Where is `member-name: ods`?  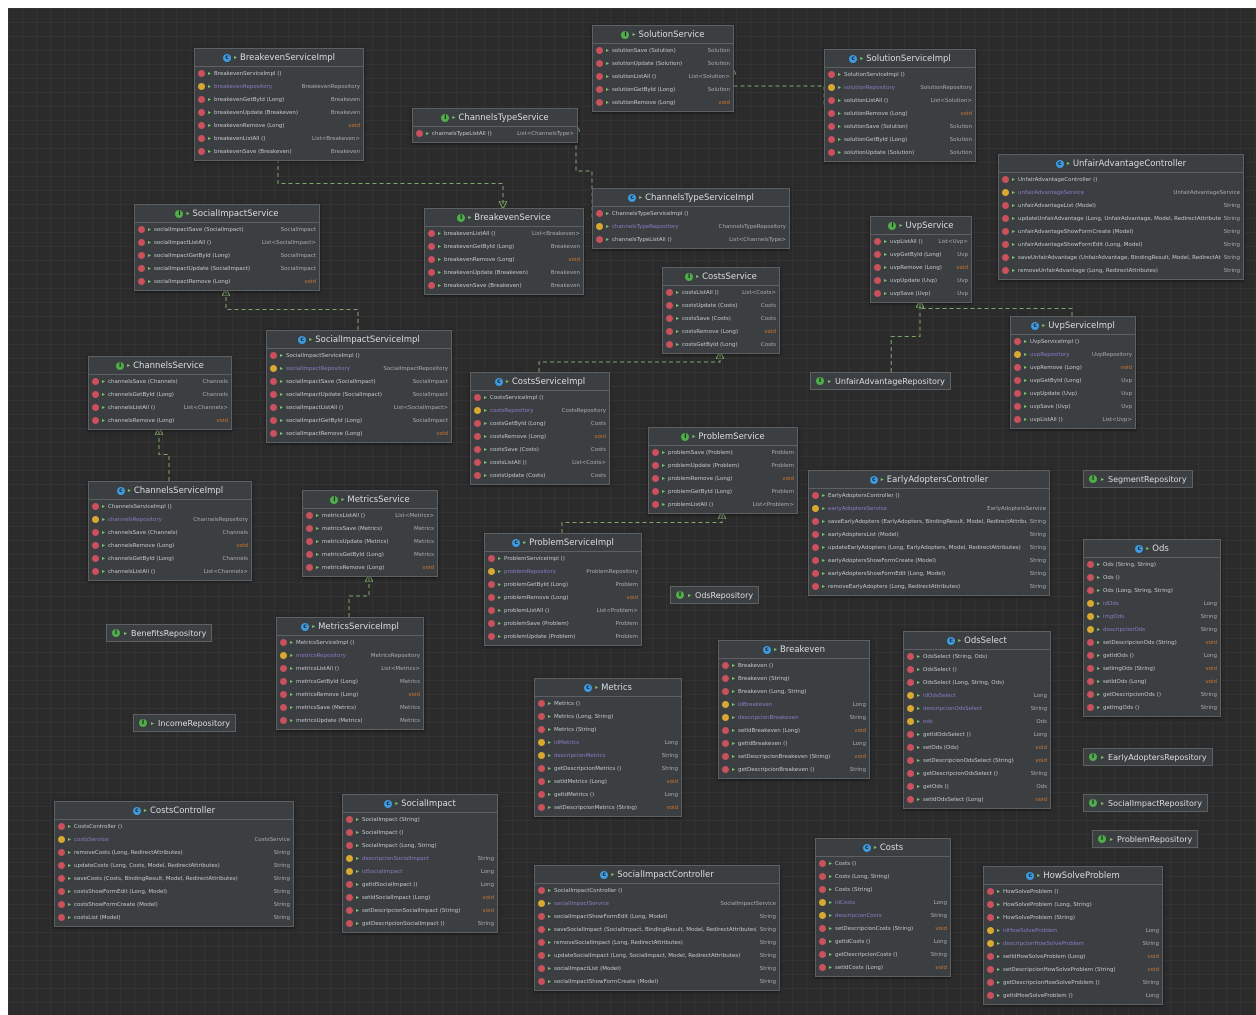
member-name: ods is located at coordinates (928, 721).